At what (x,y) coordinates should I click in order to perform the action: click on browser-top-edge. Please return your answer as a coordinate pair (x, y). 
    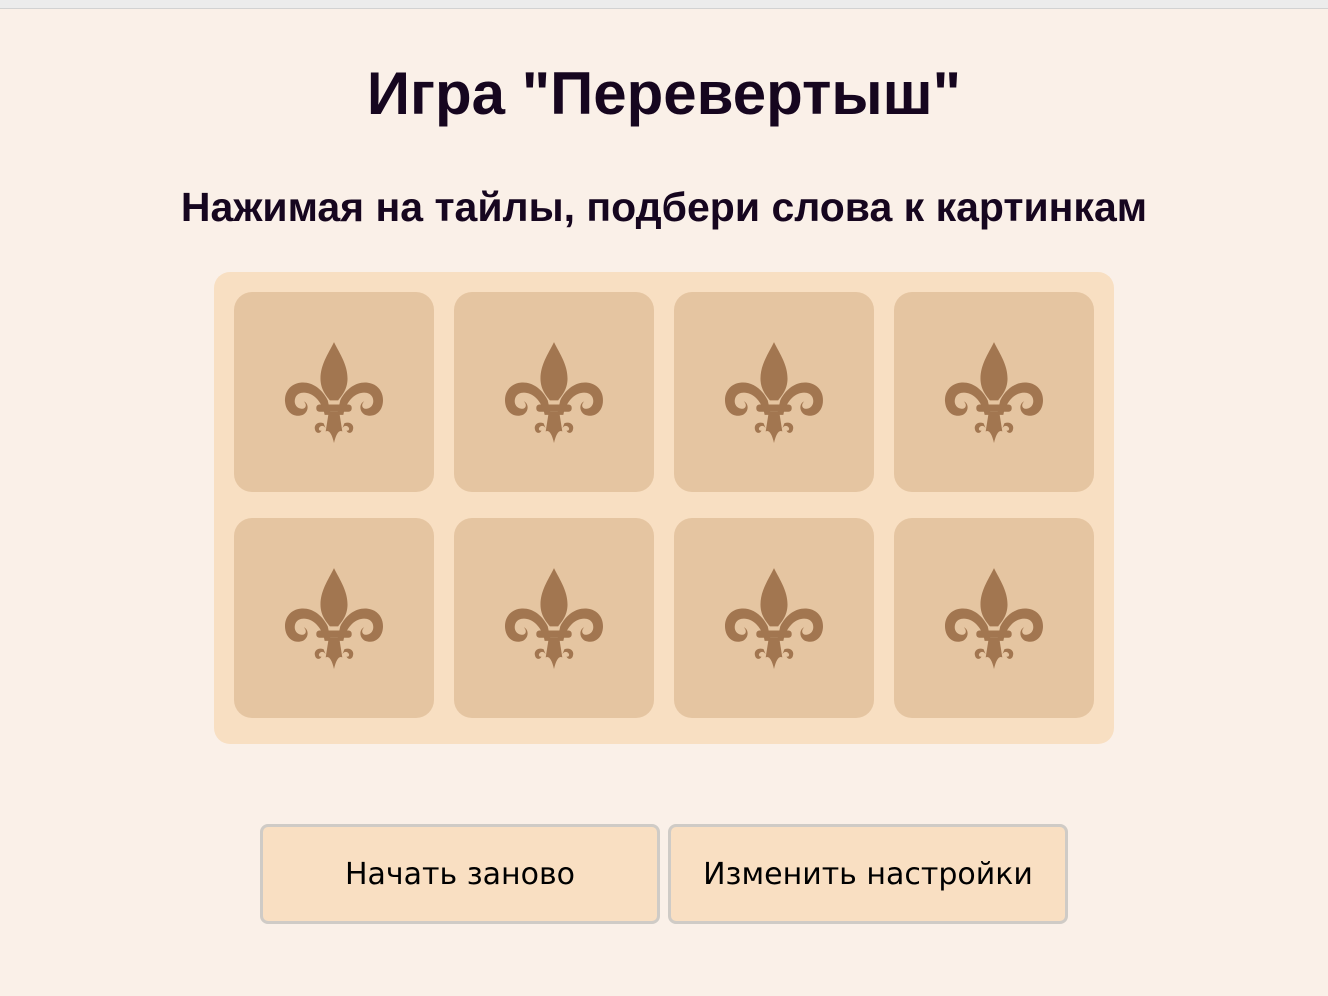
    Looking at the image, I should click on (664, 4).